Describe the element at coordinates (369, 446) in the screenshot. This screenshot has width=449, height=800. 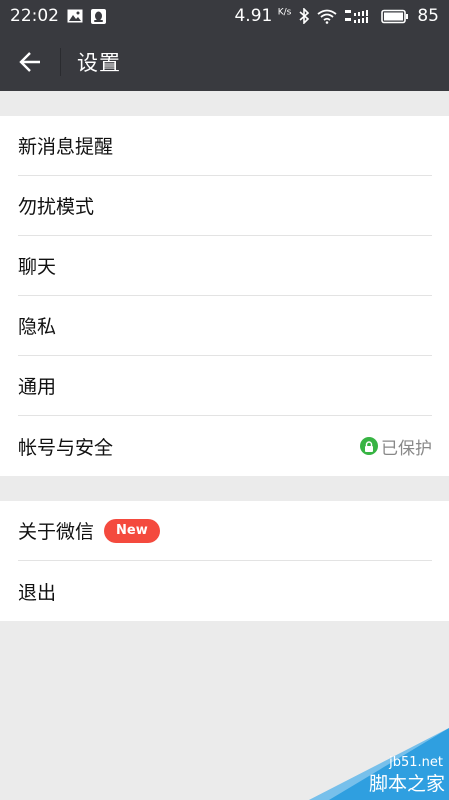
I see `lock-icon` at that location.